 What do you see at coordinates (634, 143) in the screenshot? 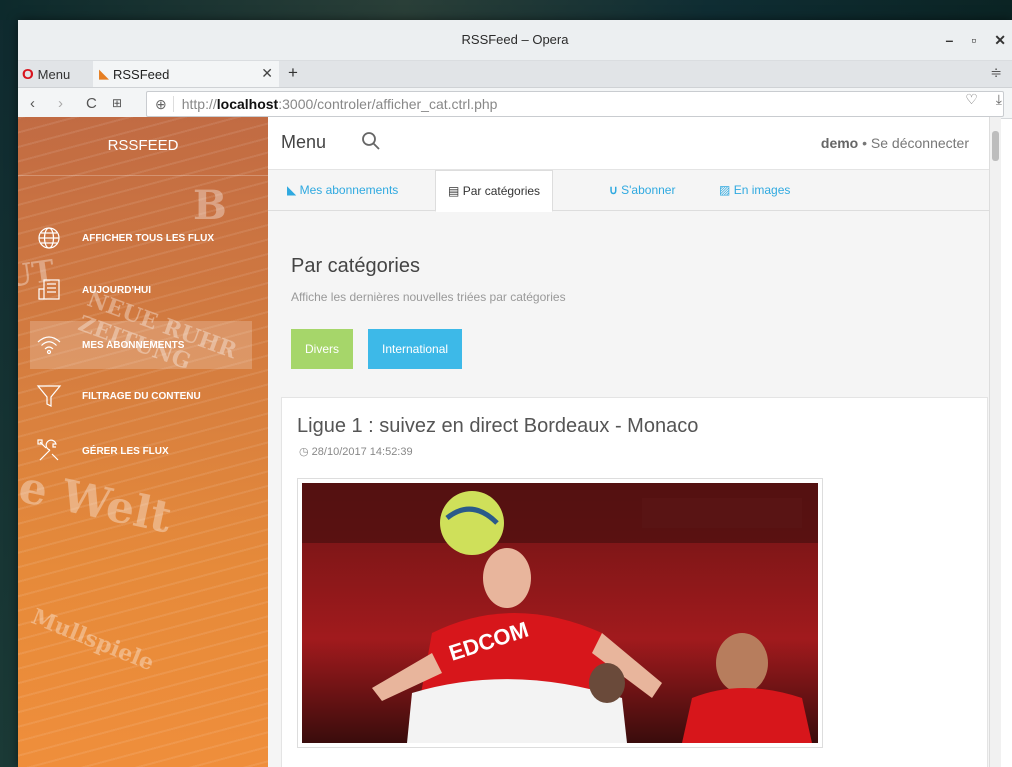
I see `top-bar: Menu demo • Se déconnecter` at bounding box center [634, 143].